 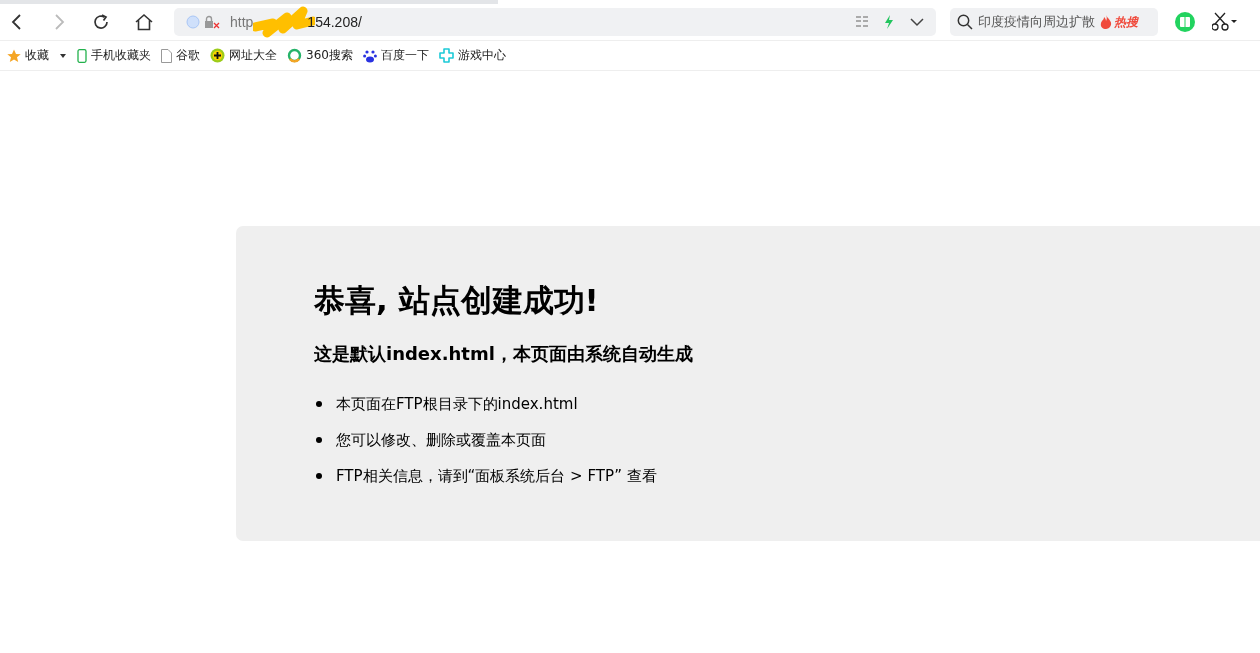 What do you see at coordinates (82, 55) in the screenshot?
I see `phone-icon` at bounding box center [82, 55].